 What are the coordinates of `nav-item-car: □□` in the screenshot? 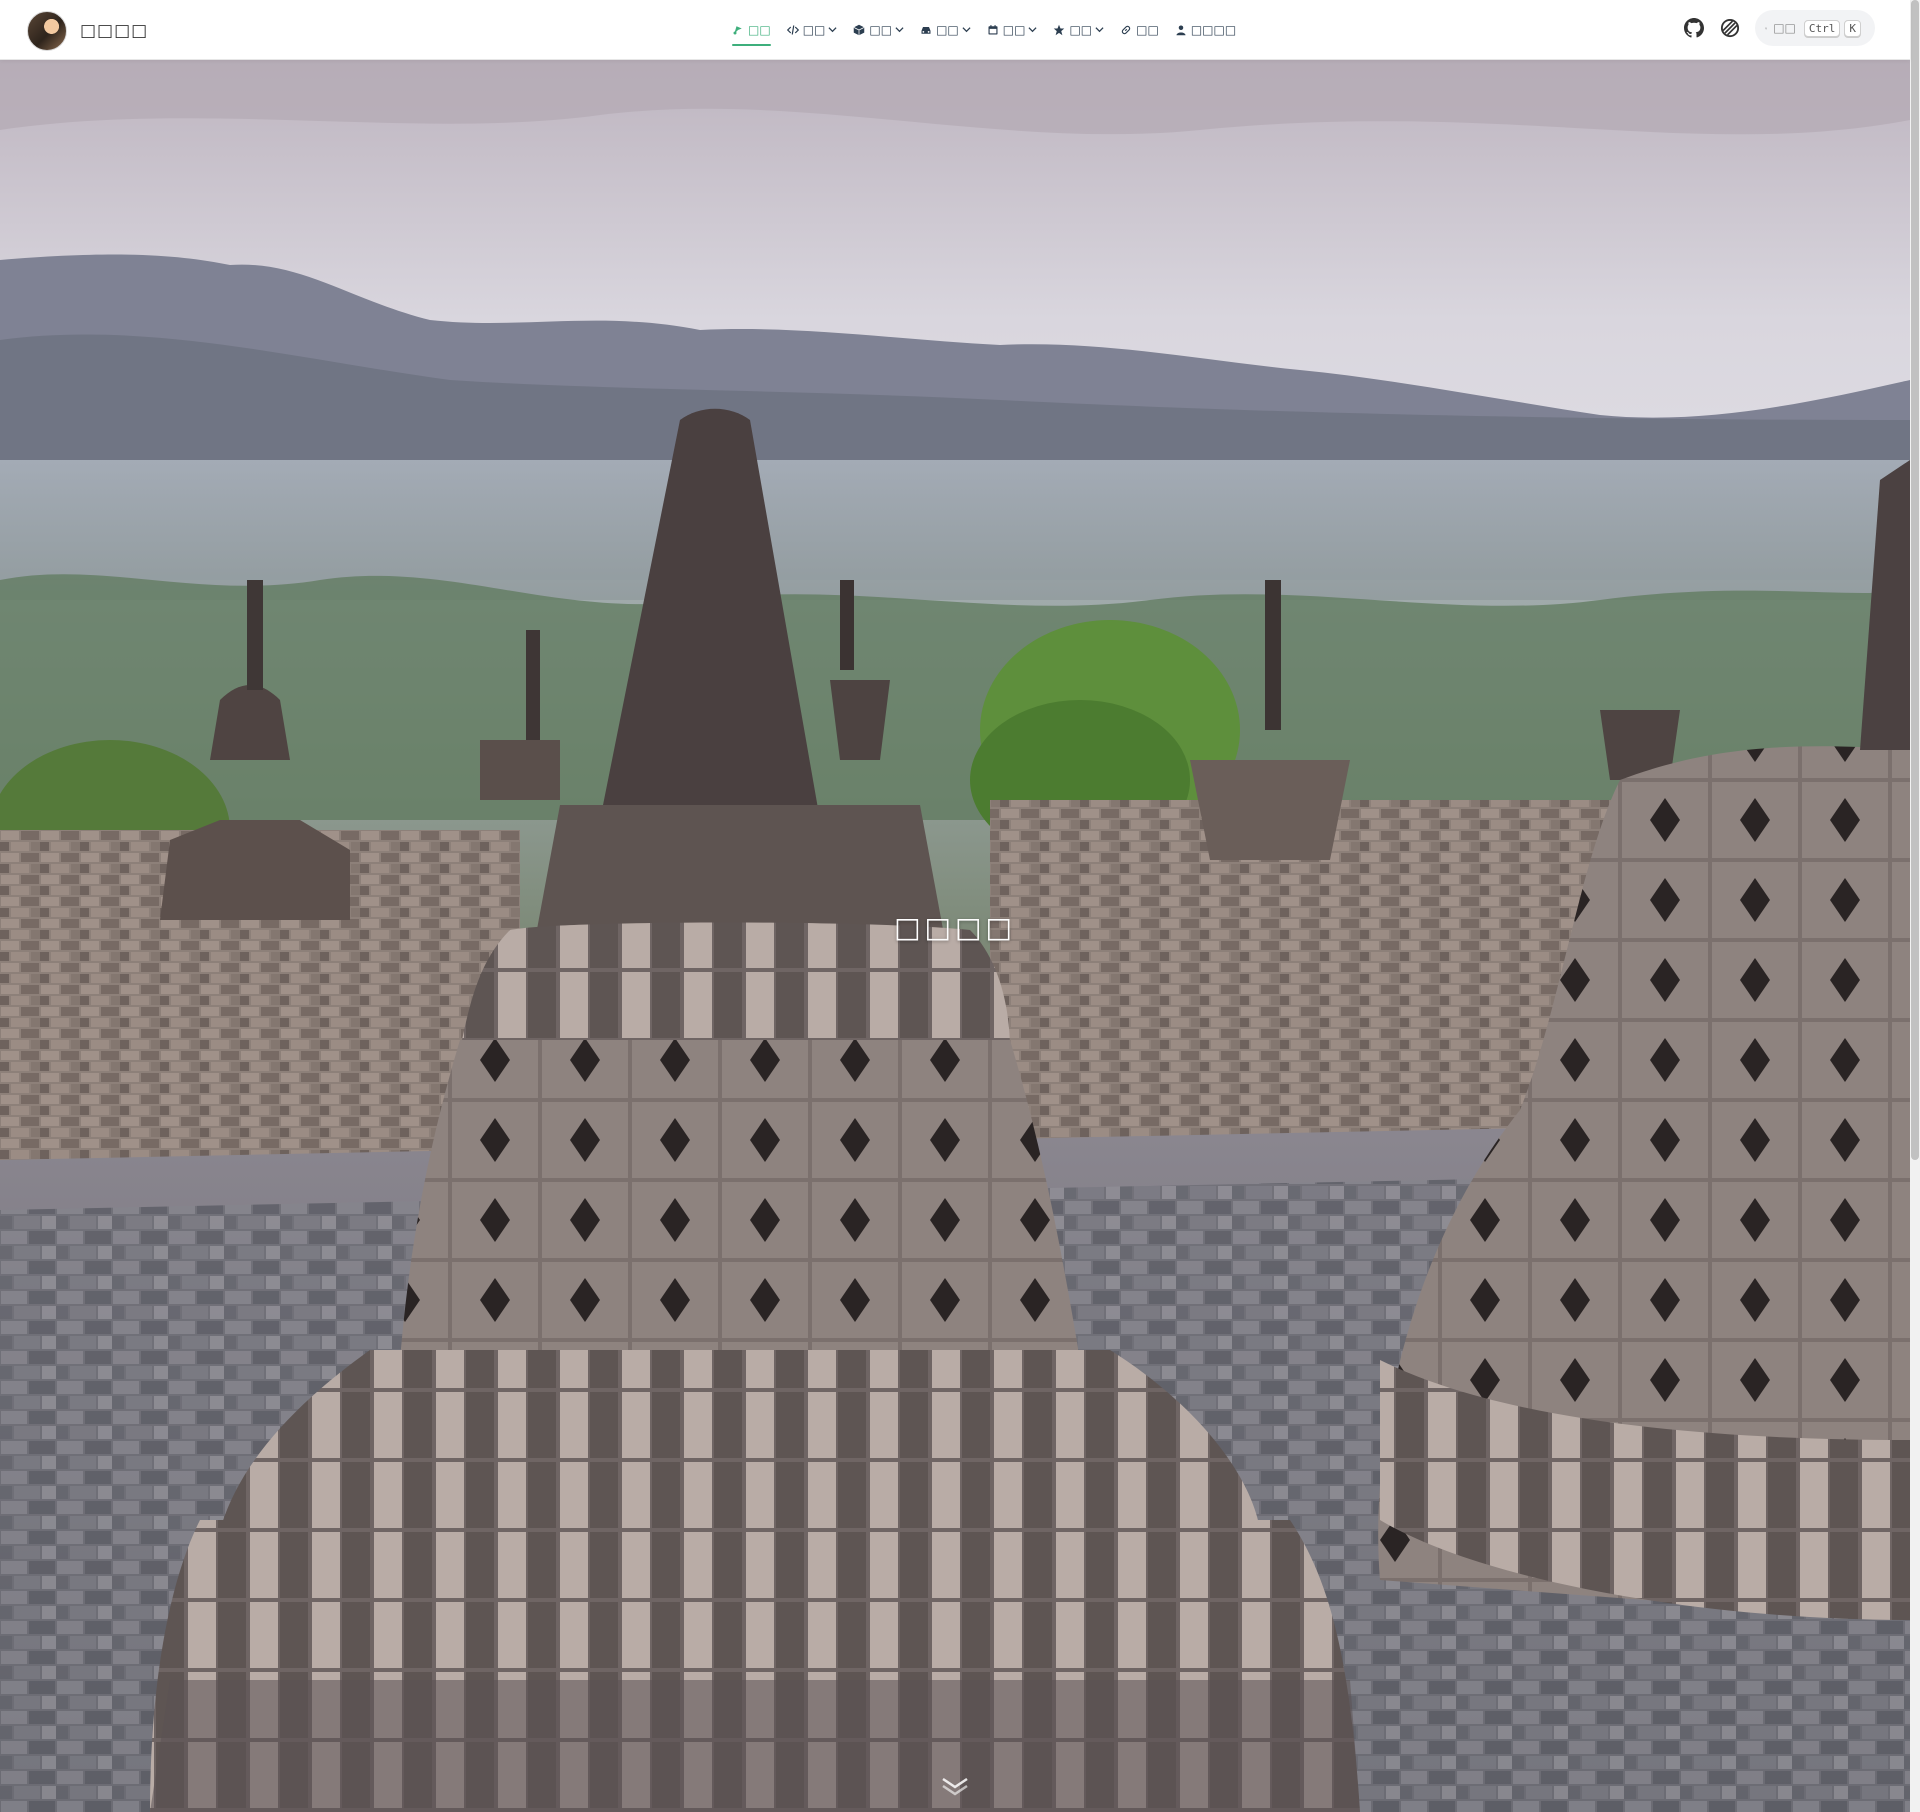 It's located at (945, 29).